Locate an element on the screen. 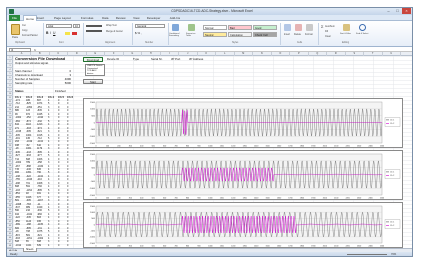 This screenshot has width=421, height=264. column-header-p: P is located at coordinates (299, 54).